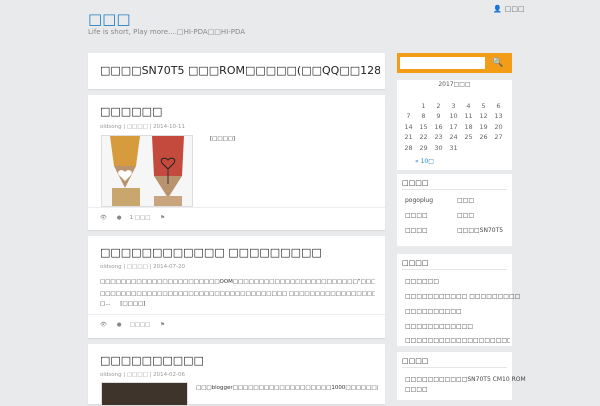 Image resolution: width=600 pixels, height=406 pixels. I want to click on site-title: □□□, so click(109, 19).